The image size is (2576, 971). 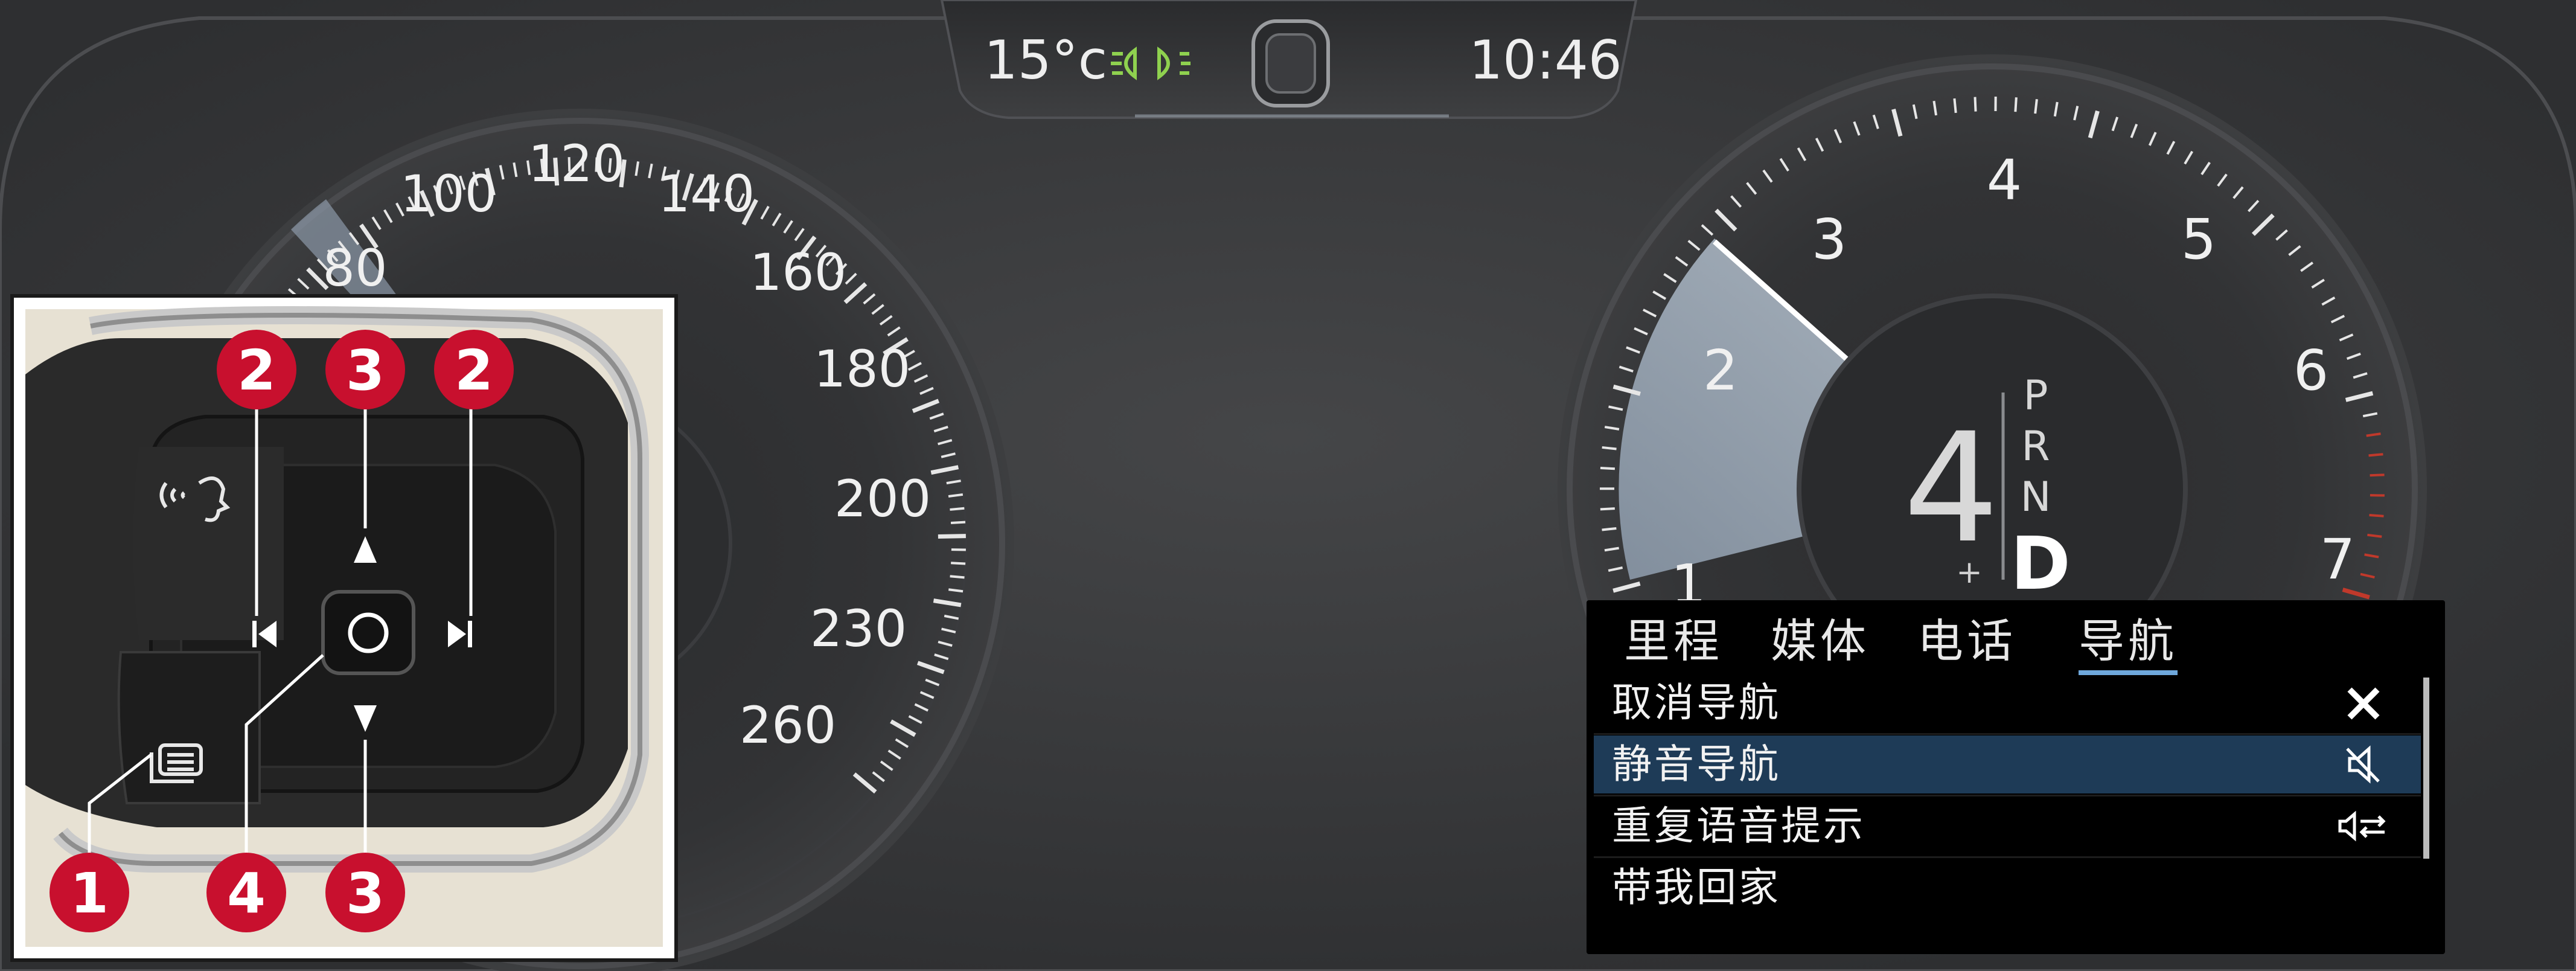 What do you see at coordinates (2128, 639) in the screenshot?
I see `tab-navigation: 导航` at bounding box center [2128, 639].